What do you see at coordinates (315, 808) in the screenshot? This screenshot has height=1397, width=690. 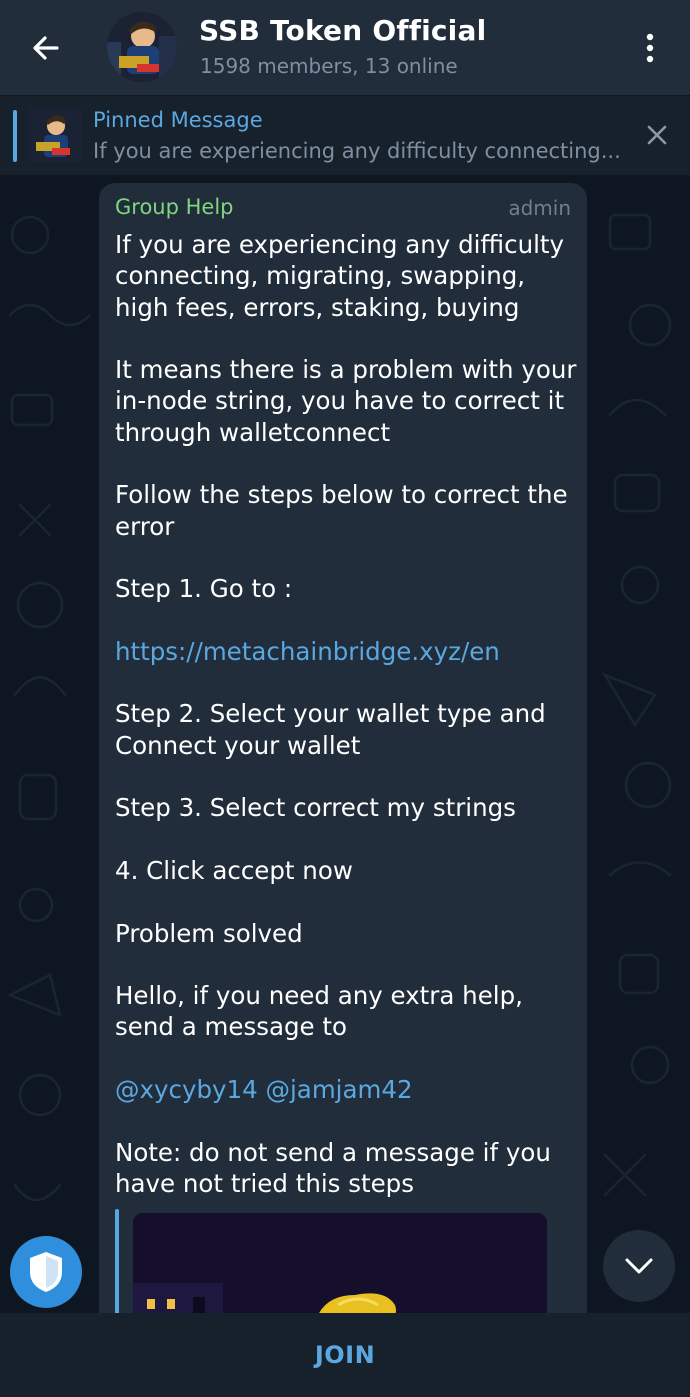 I see `message-paragraph: Step 3. Select correct my strings` at bounding box center [315, 808].